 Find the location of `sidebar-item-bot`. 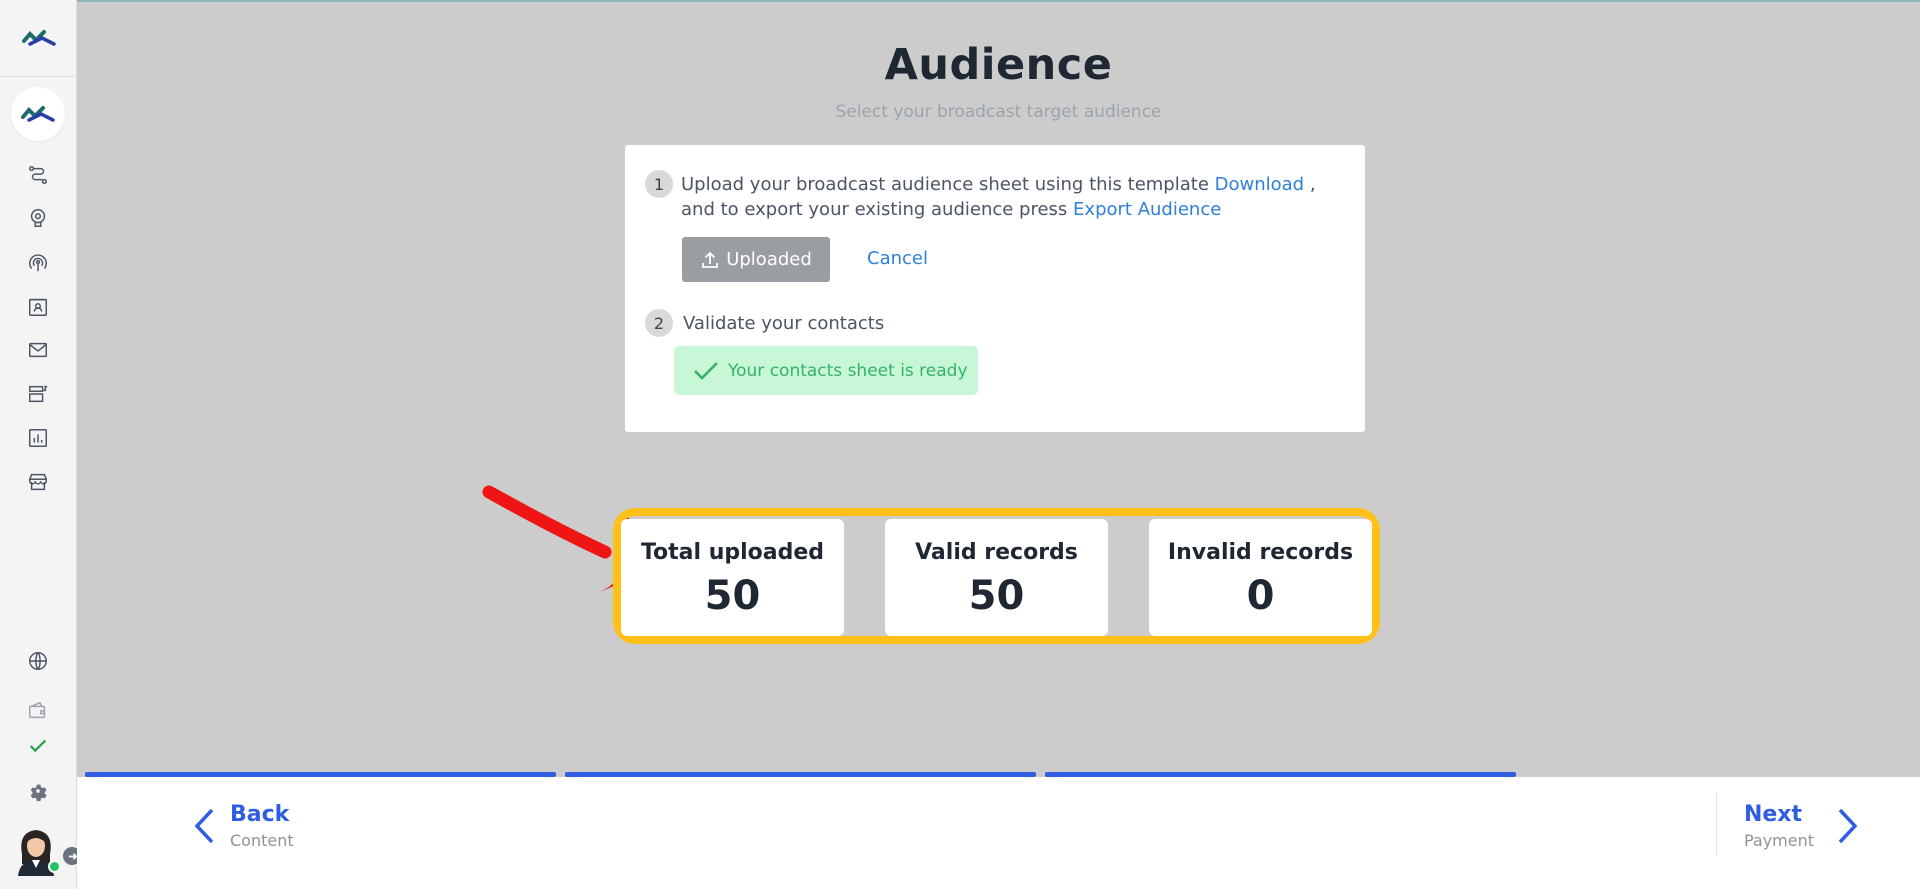

sidebar-item-bot is located at coordinates (38, 218).